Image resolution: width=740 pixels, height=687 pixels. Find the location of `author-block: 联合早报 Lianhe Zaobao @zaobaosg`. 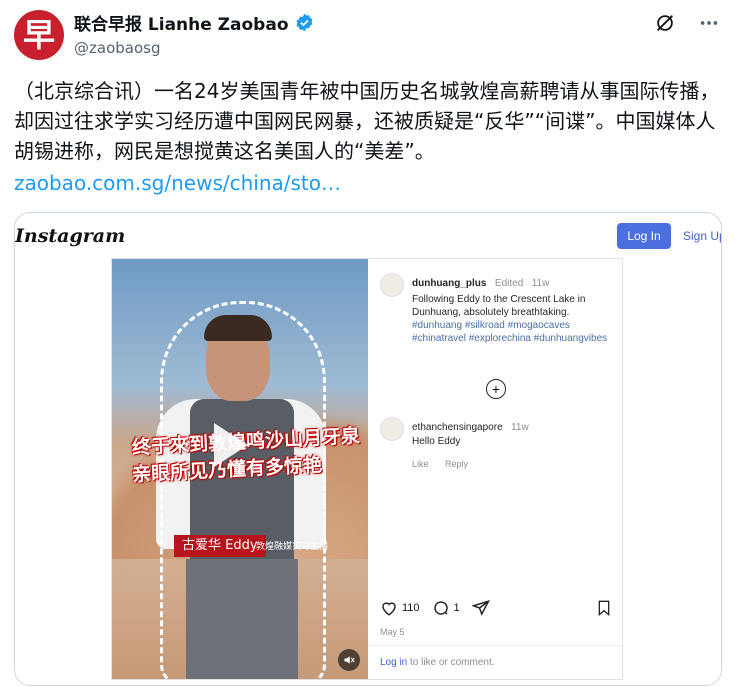

author-block: 联合早报 Lianhe Zaobao @zaobaosg is located at coordinates (194, 33).